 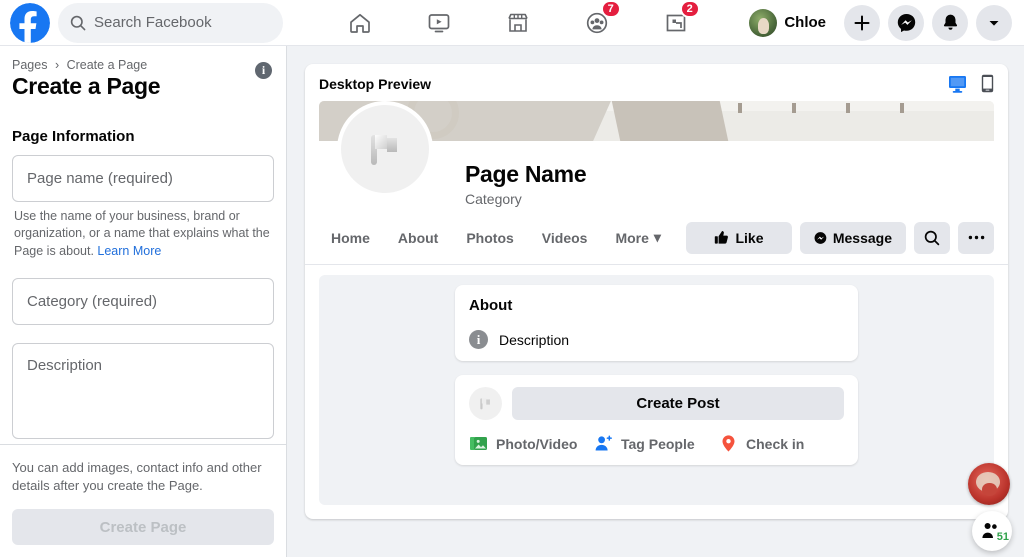 I want to click on composer-actions: Photo/Video Tag People Check in, so click(x=656, y=443).